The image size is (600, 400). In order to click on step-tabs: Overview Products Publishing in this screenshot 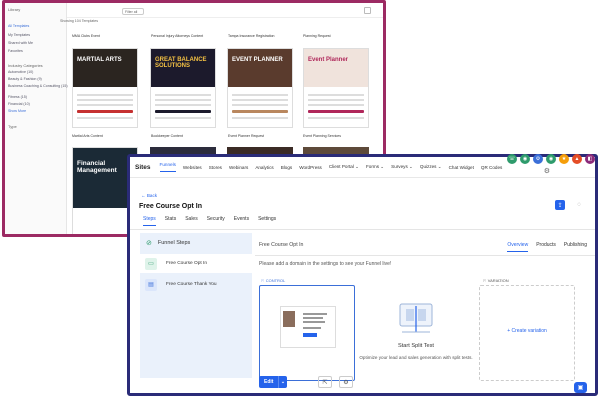, I will do `click(547, 247)`.